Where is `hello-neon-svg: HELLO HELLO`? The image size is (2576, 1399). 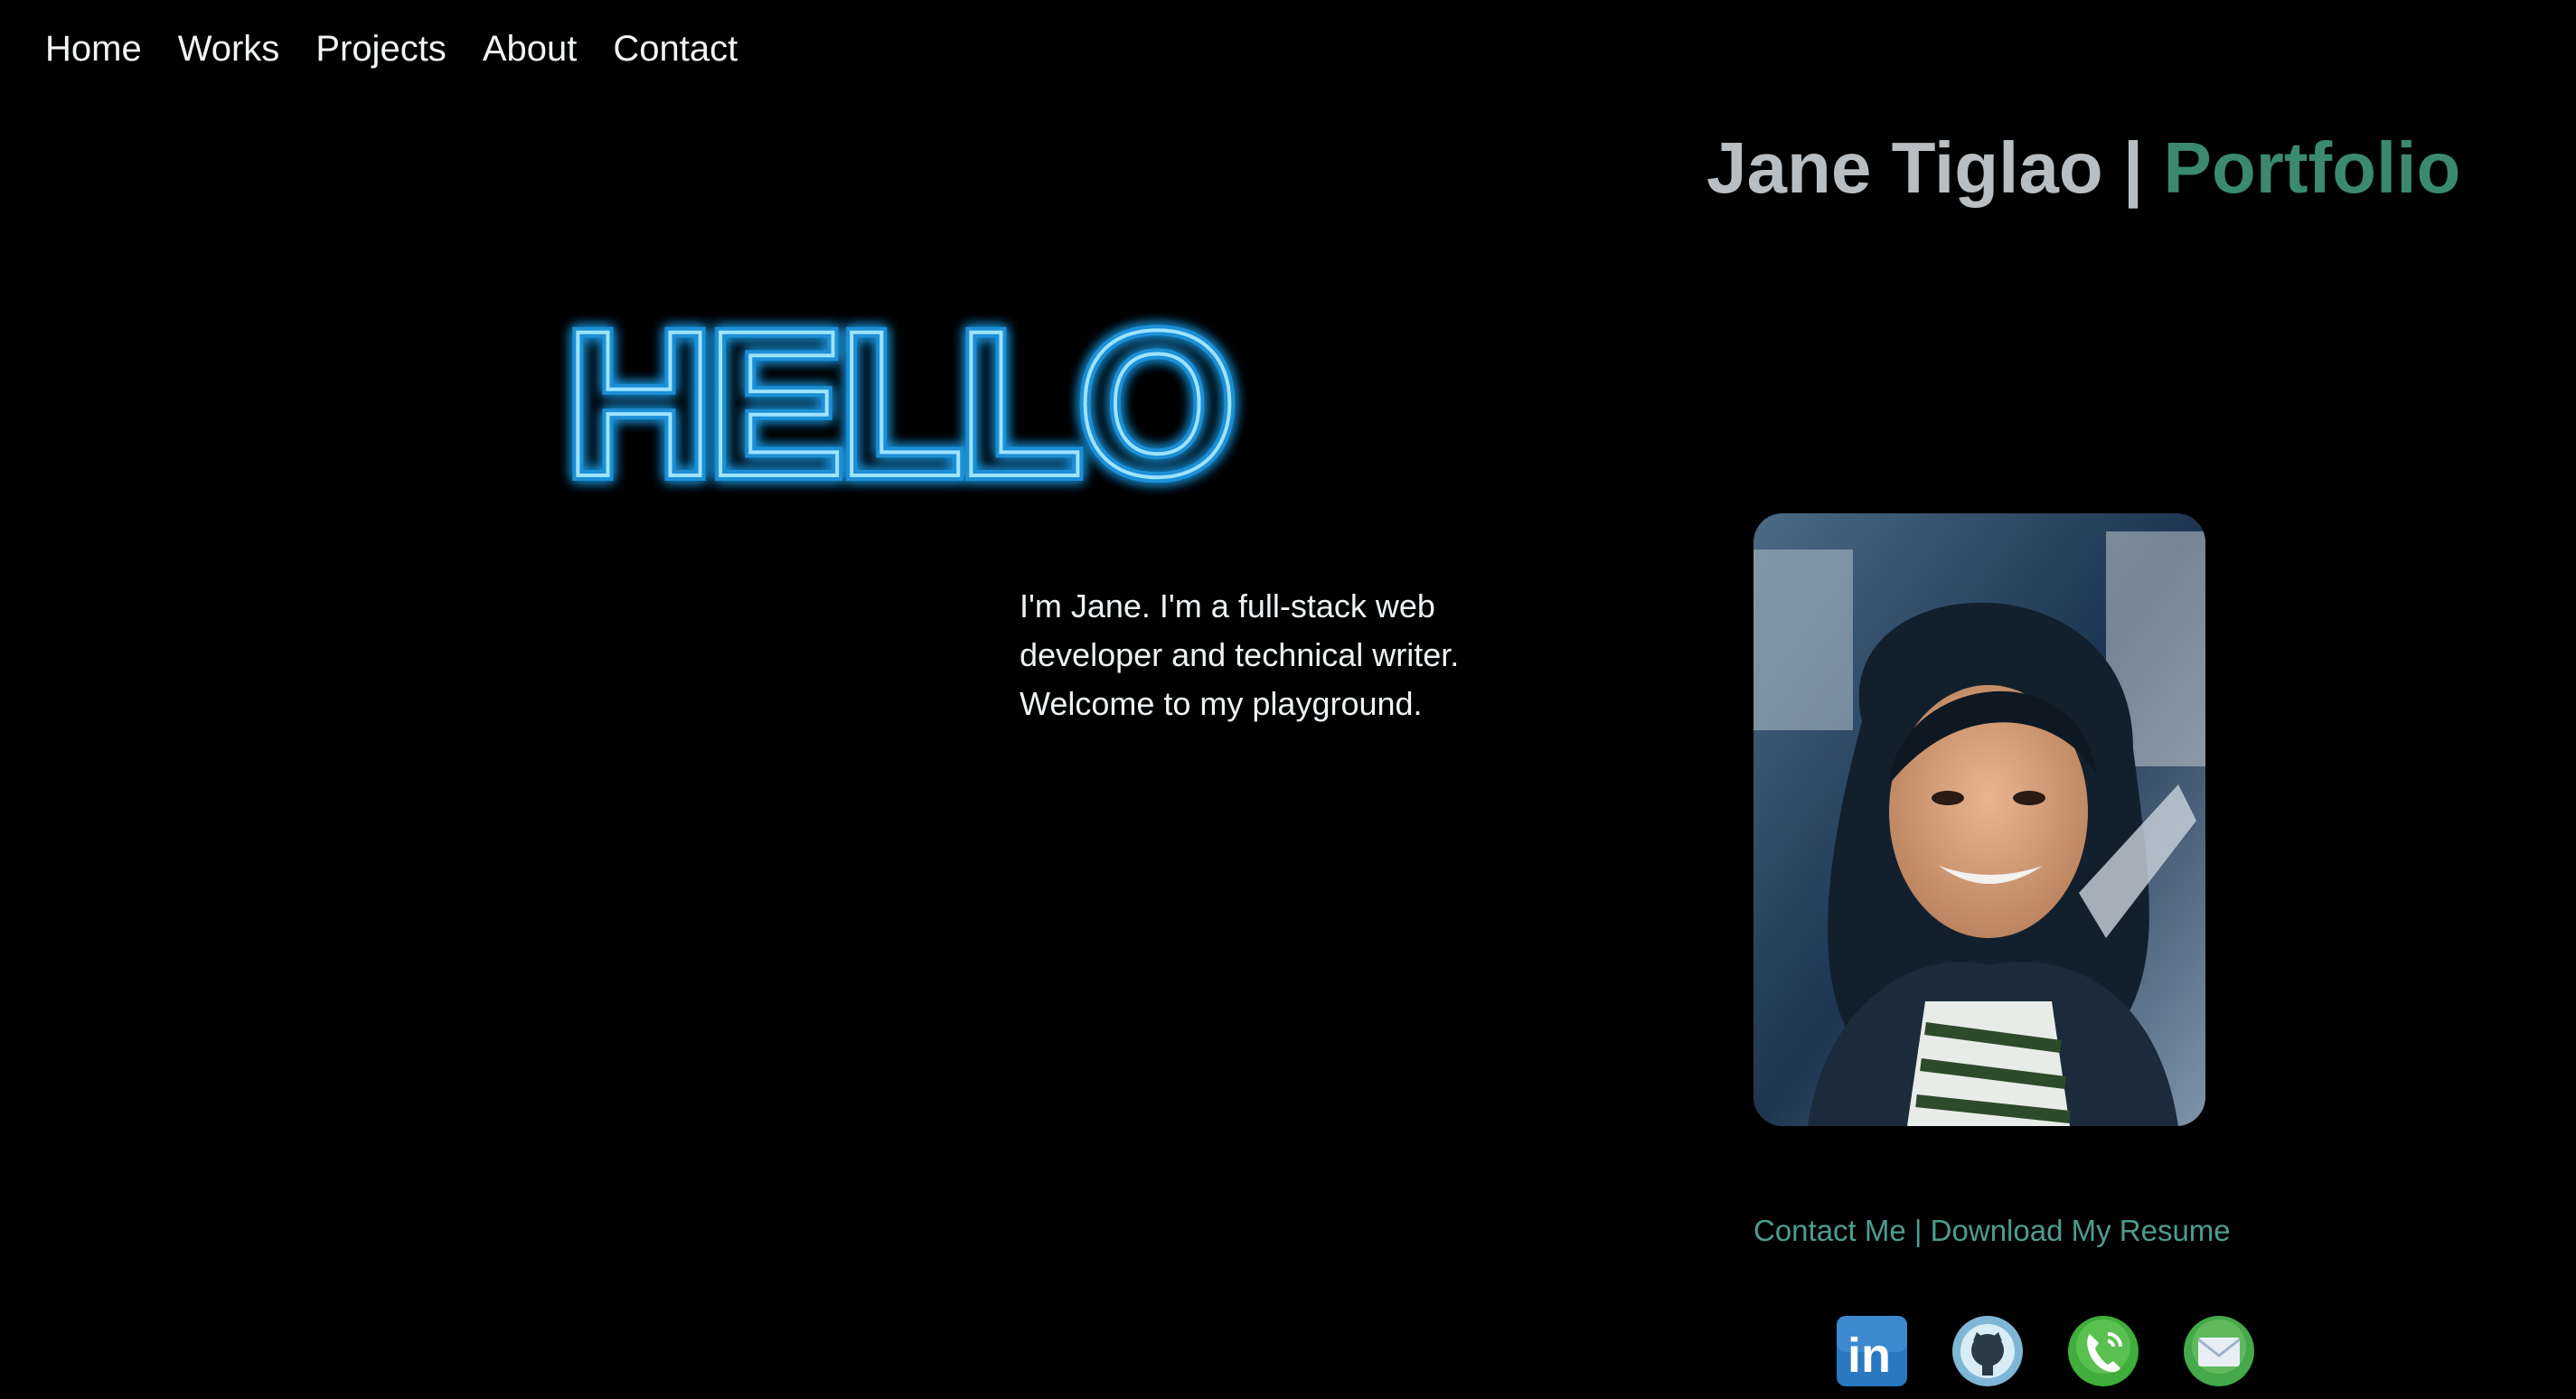
hello-neon-svg: HELLO HELLO is located at coordinates (901, 403).